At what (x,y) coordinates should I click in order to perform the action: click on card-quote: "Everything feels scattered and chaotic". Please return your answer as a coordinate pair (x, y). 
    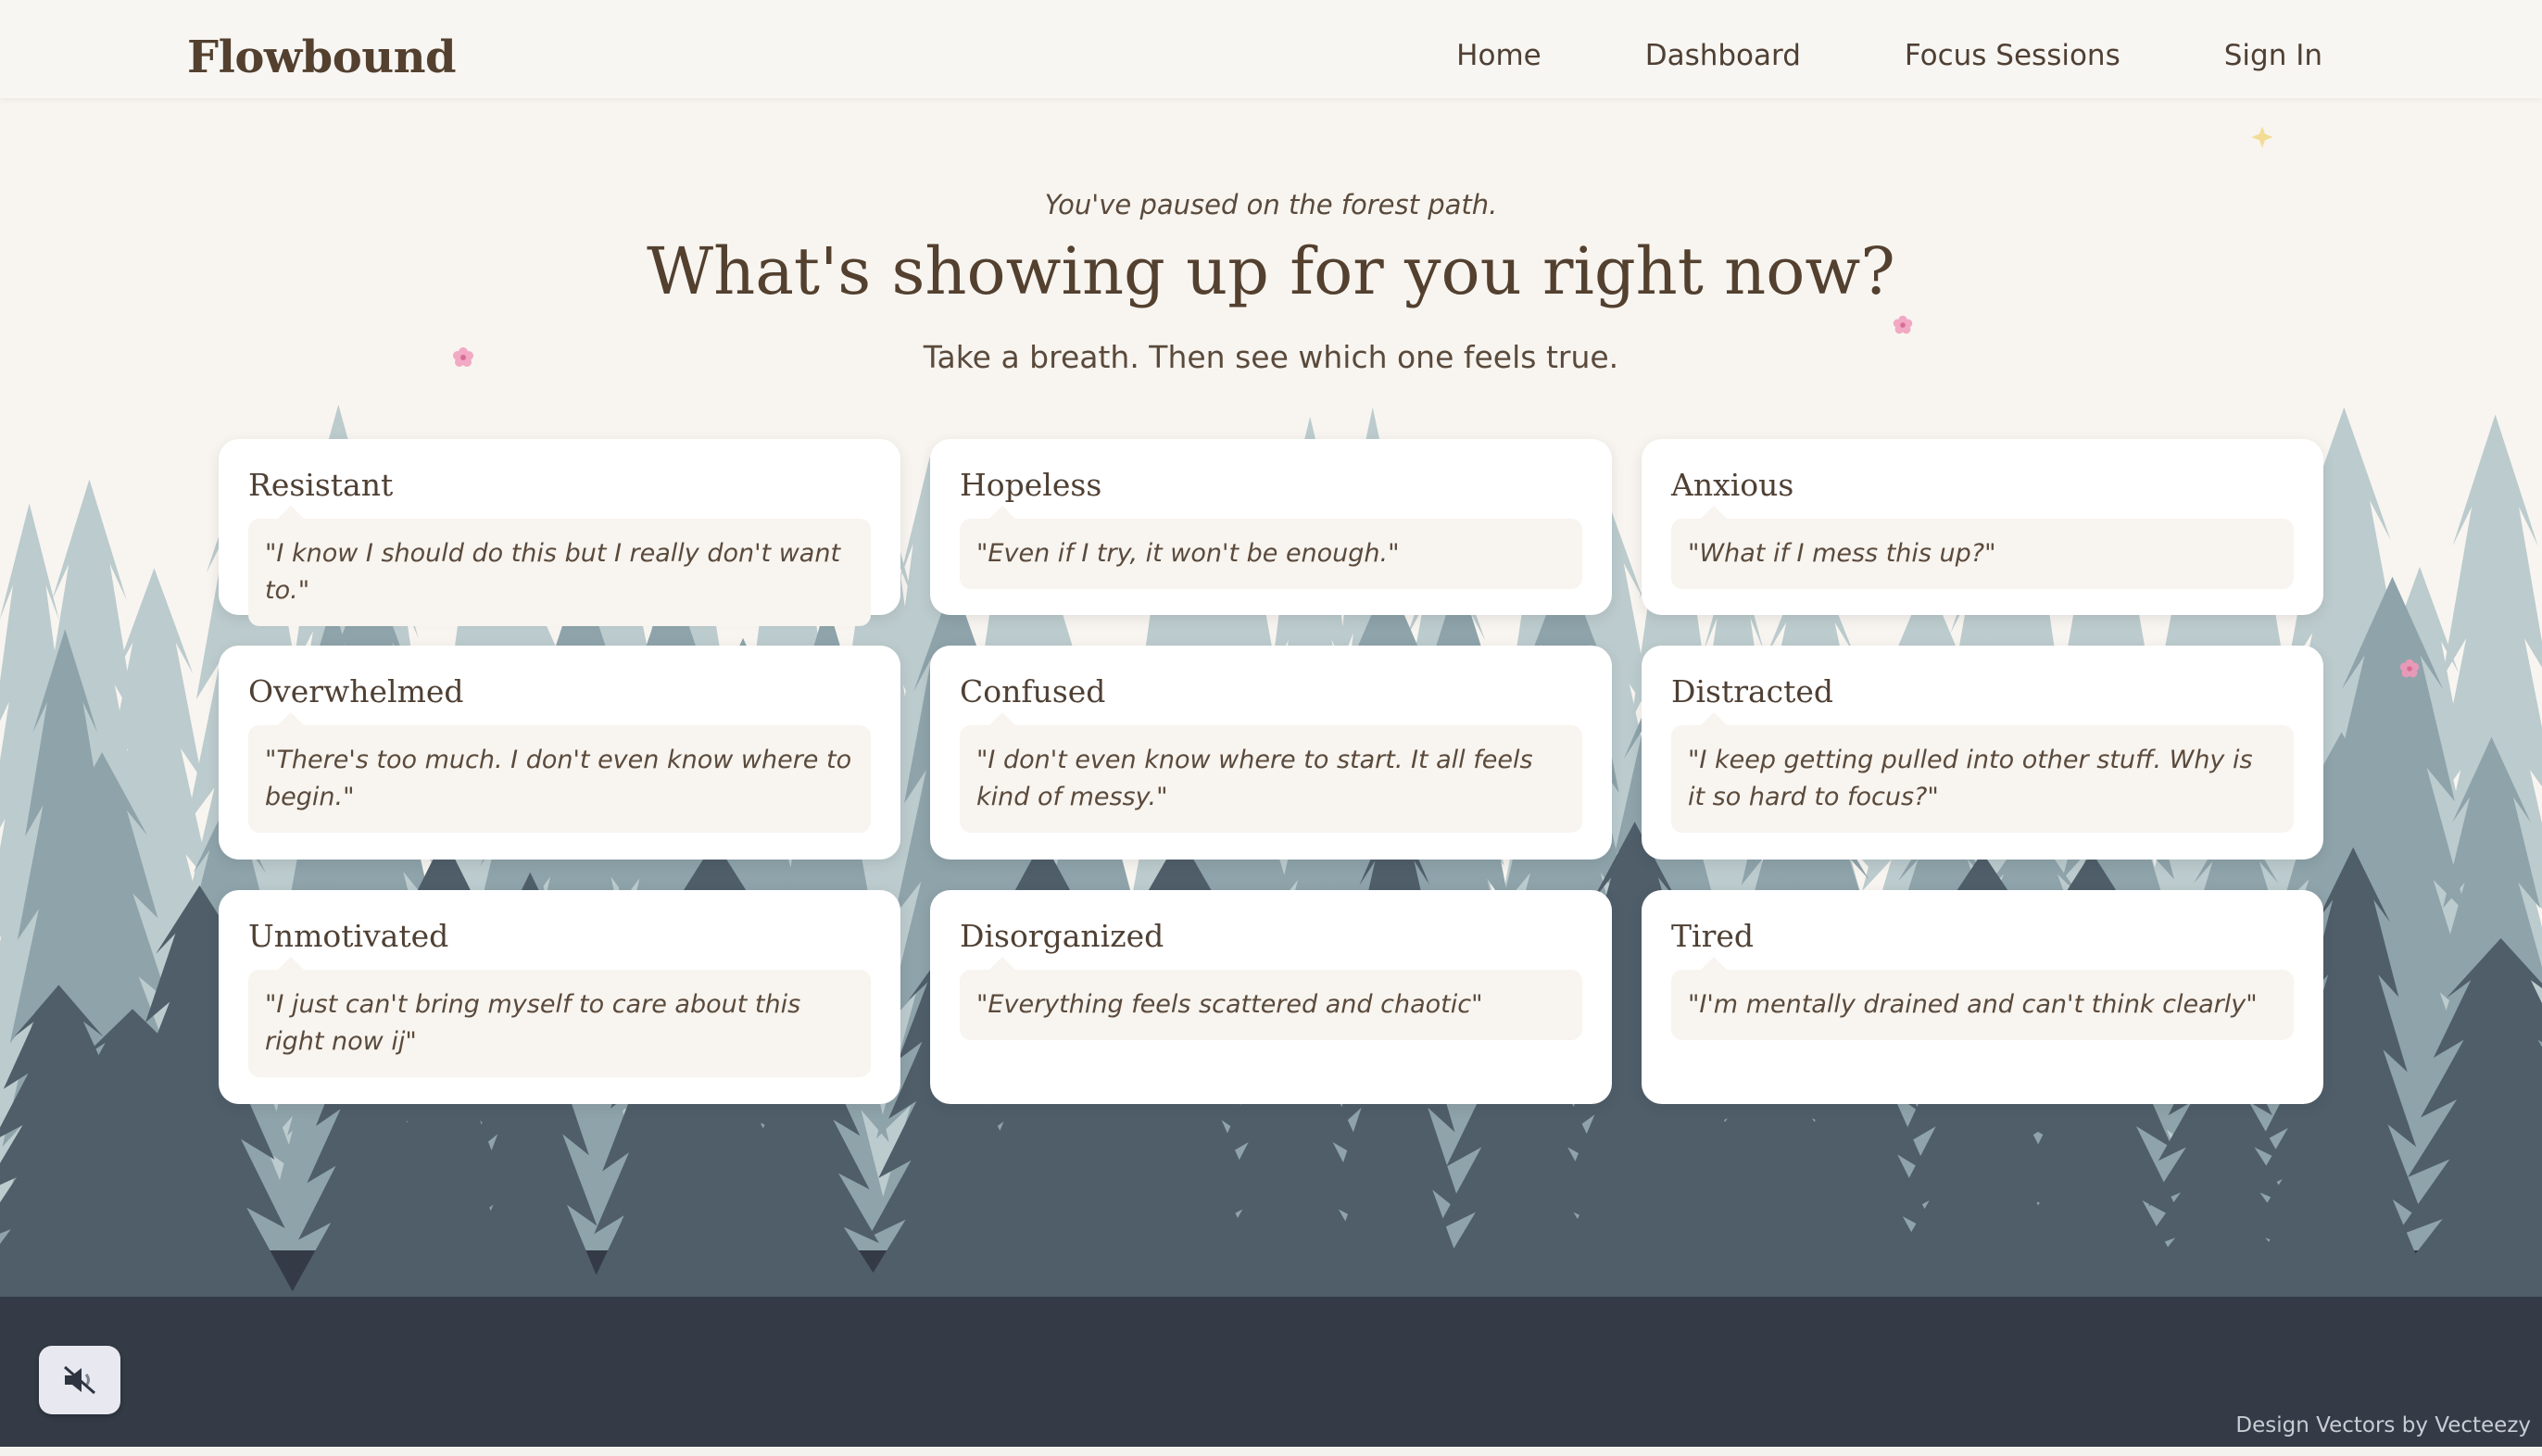
    Looking at the image, I should click on (1271, 998).